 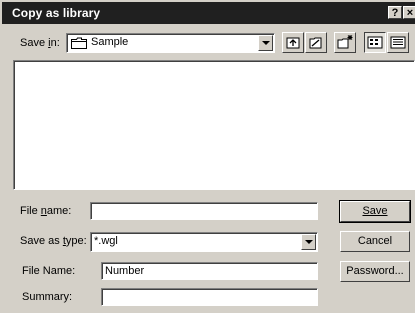 What do you see at coordinates (46, 211) in the screenshot?
I see `file-name-label: File name:` at bounding box center [46, 211].